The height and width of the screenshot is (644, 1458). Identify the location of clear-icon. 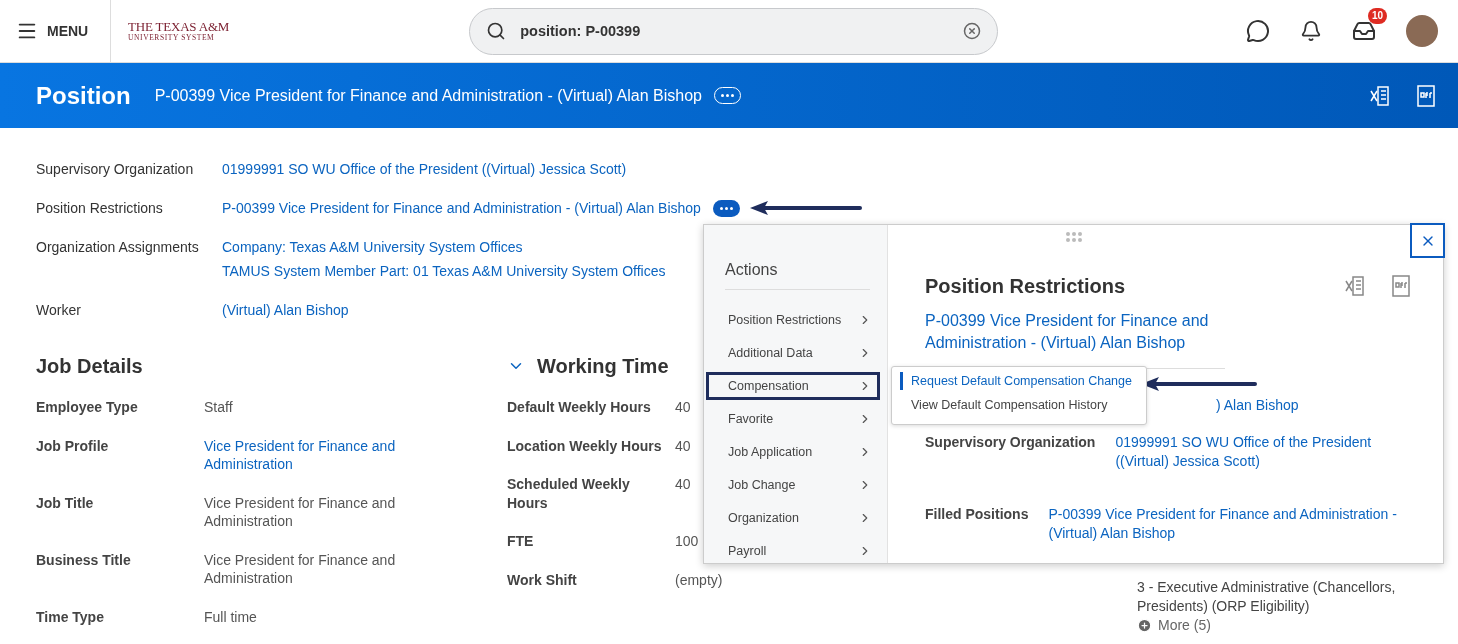
(972, 31).